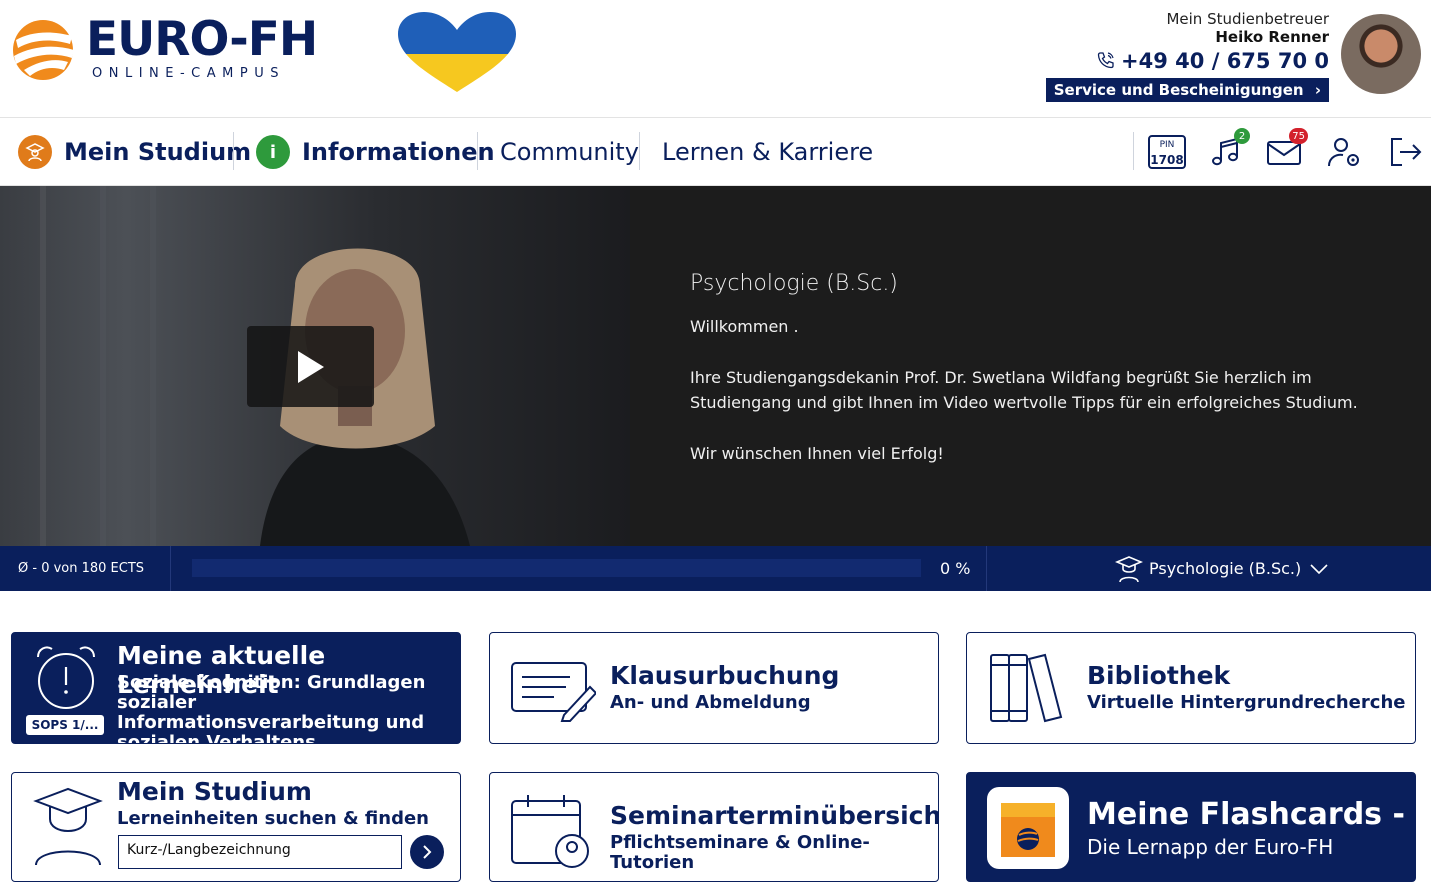 This screenshot has width=1431, height=882. What do you see at coordinates (188, 73) in the screenshot?
I see `logo-subtitle: ONLINE-CAMPUS` at bounding box center [188, 73].